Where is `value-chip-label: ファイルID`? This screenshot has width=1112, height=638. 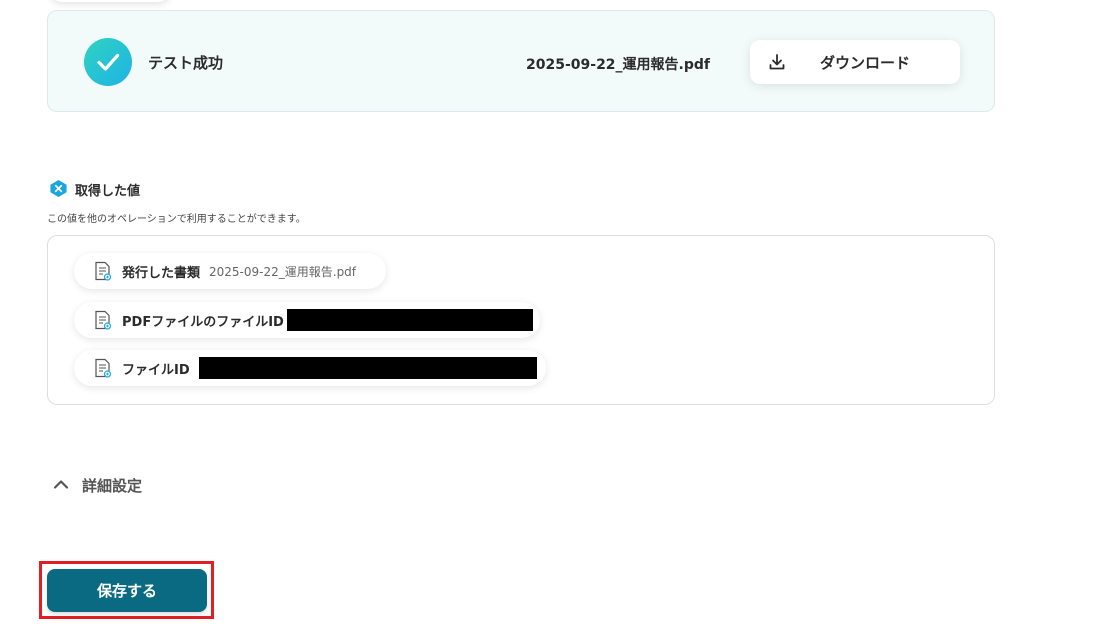 value-chip-label: ファイルID is located at coordinates (156, 370).